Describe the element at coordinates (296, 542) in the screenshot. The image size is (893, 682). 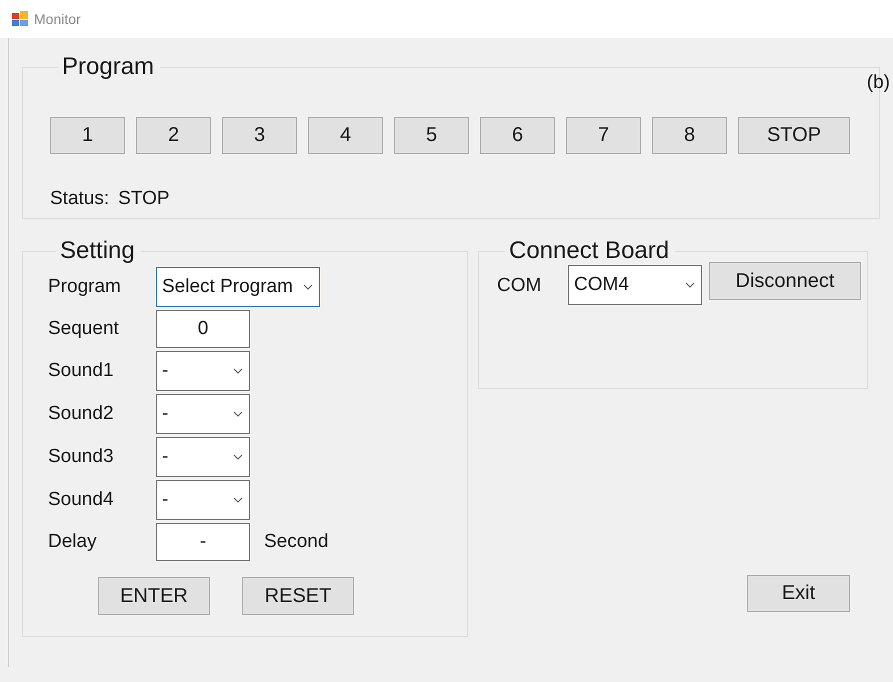
I see `unit-label: Second` at that location.